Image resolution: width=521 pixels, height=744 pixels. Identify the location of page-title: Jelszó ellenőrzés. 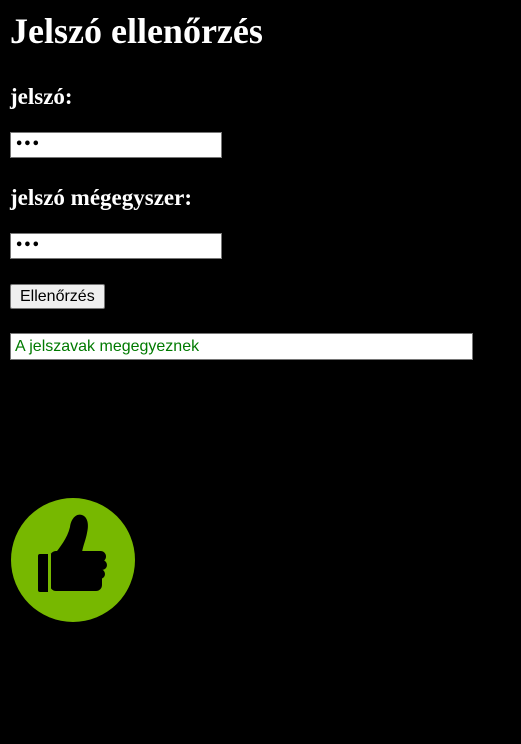
(136, 31).